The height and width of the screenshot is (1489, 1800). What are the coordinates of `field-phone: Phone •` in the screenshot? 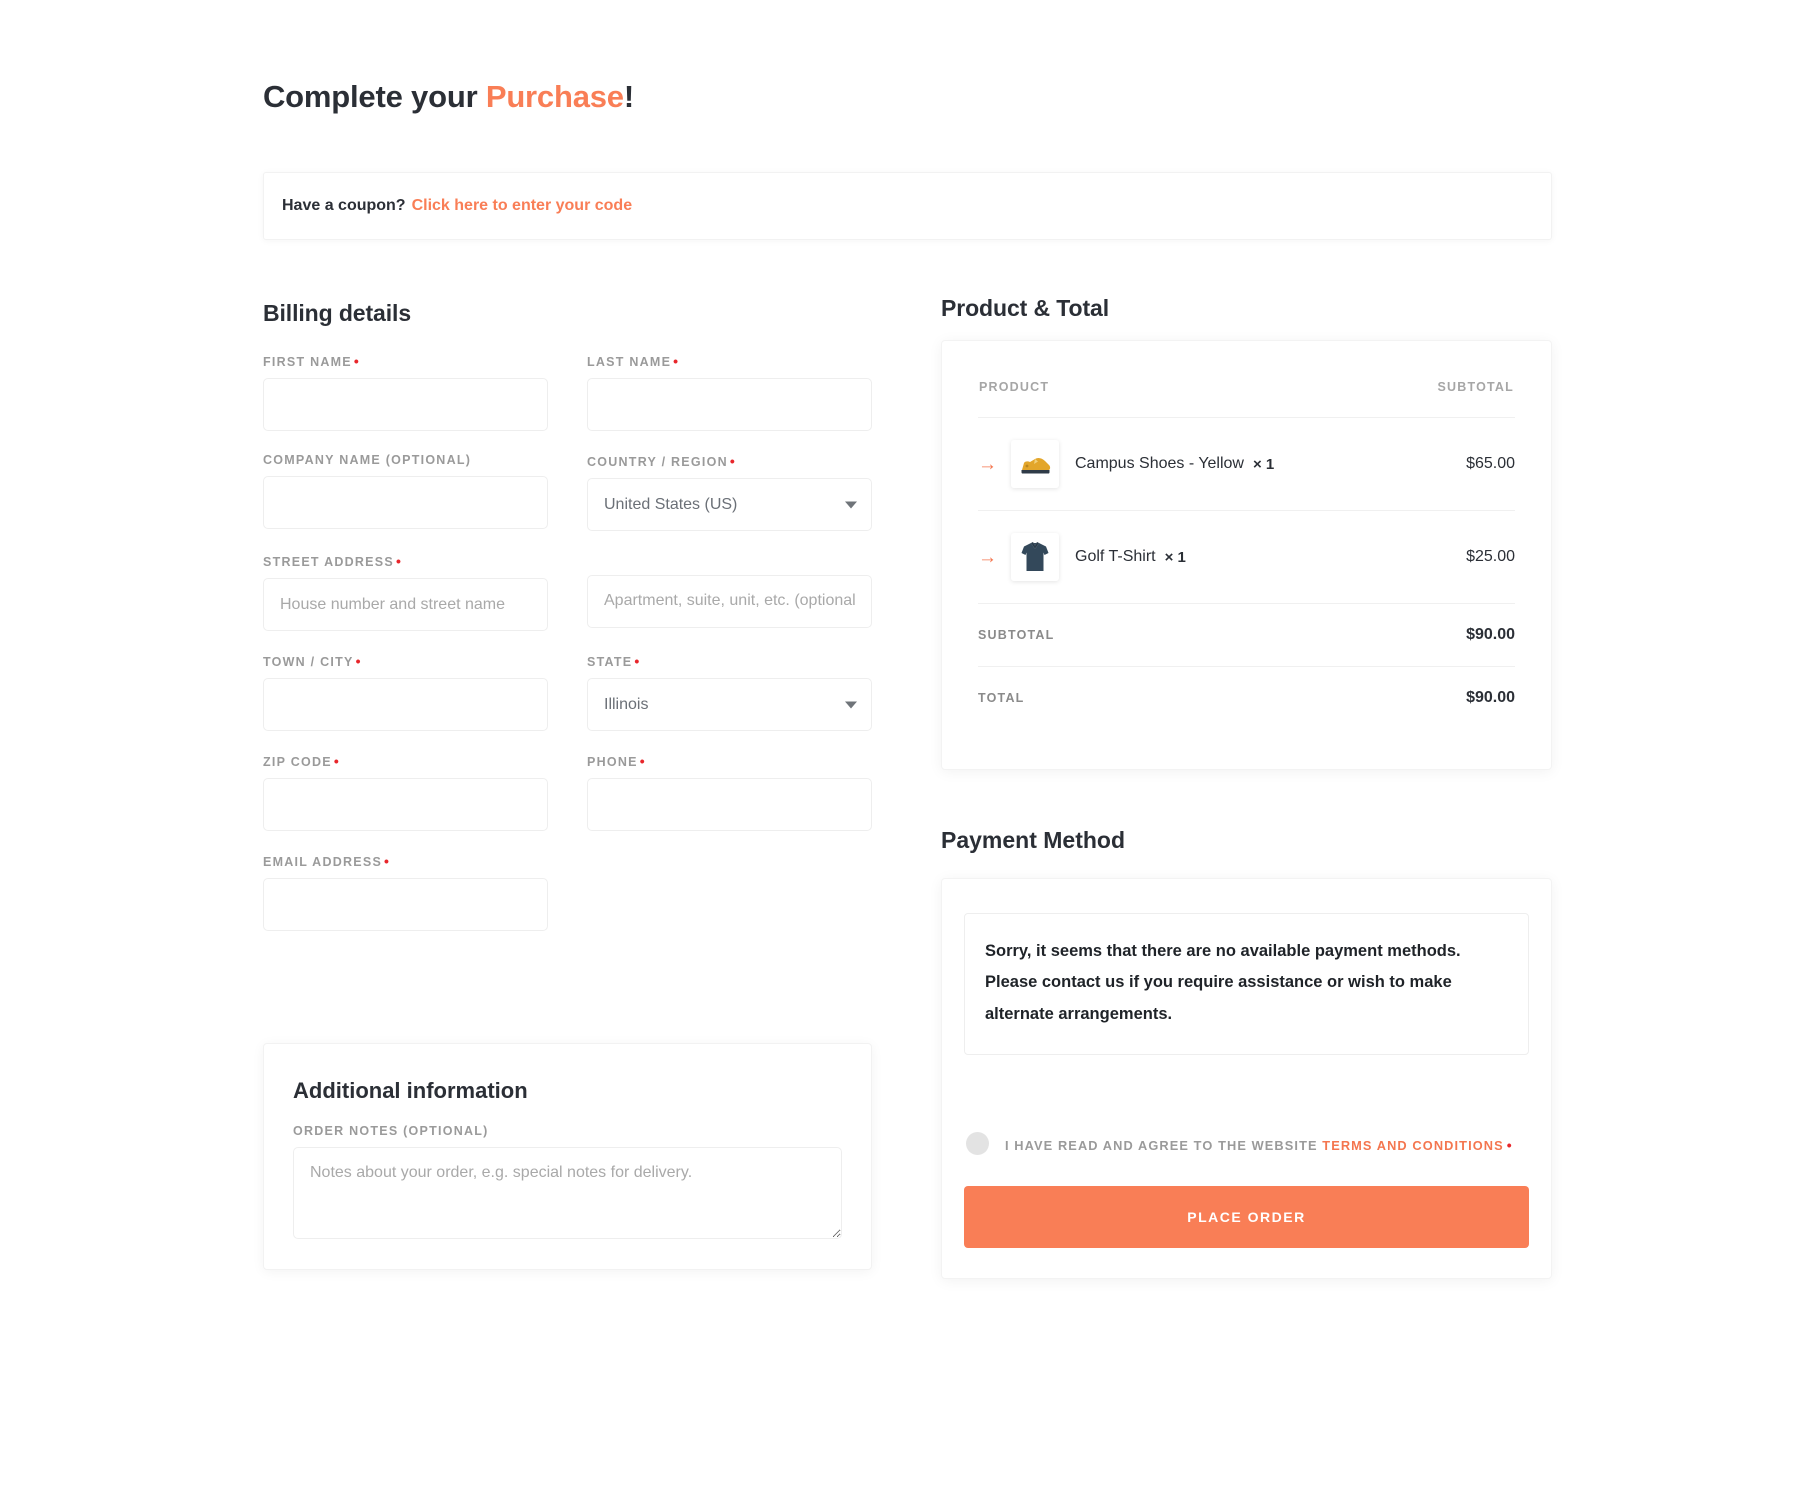 It's located at (729, 792).